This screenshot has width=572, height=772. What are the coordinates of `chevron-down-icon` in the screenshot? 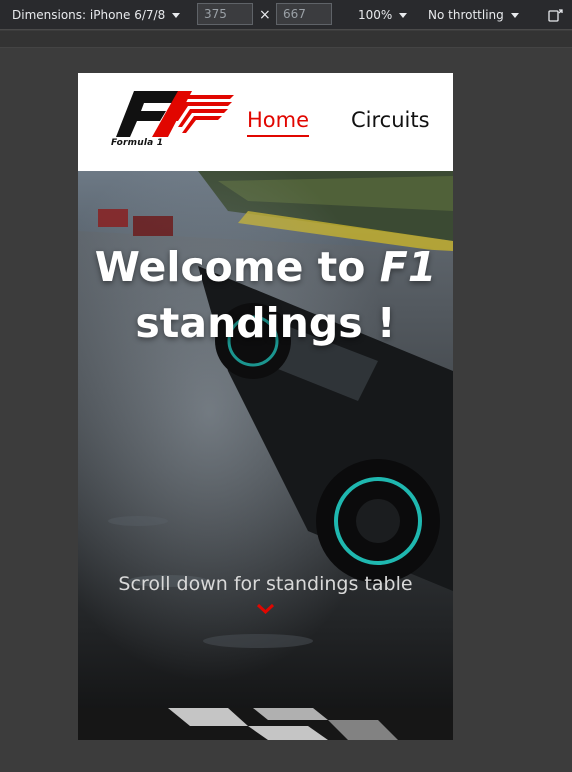 It's located at (265, 609).